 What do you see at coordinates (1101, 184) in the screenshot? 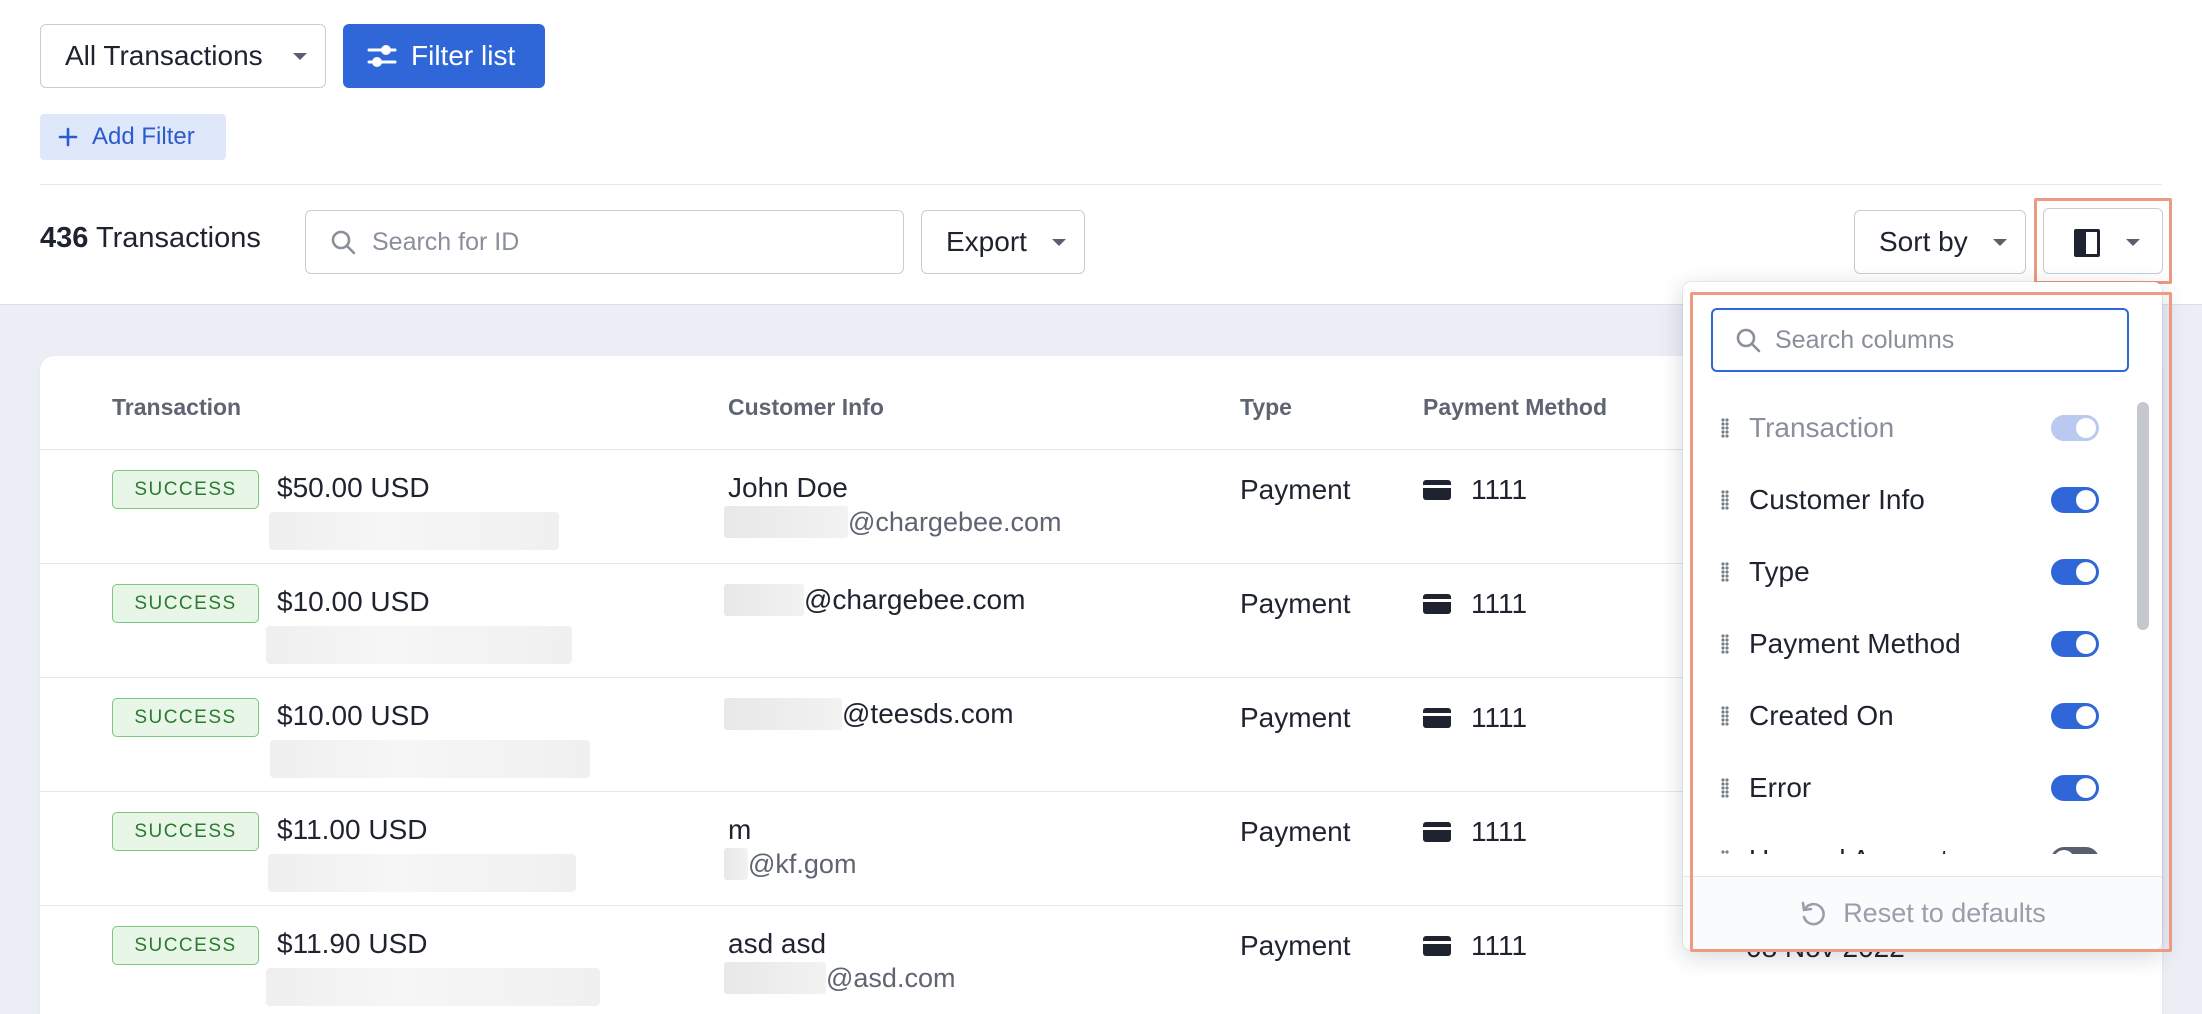
I see `toolbar-divider` at bounding box center [1101, 184].